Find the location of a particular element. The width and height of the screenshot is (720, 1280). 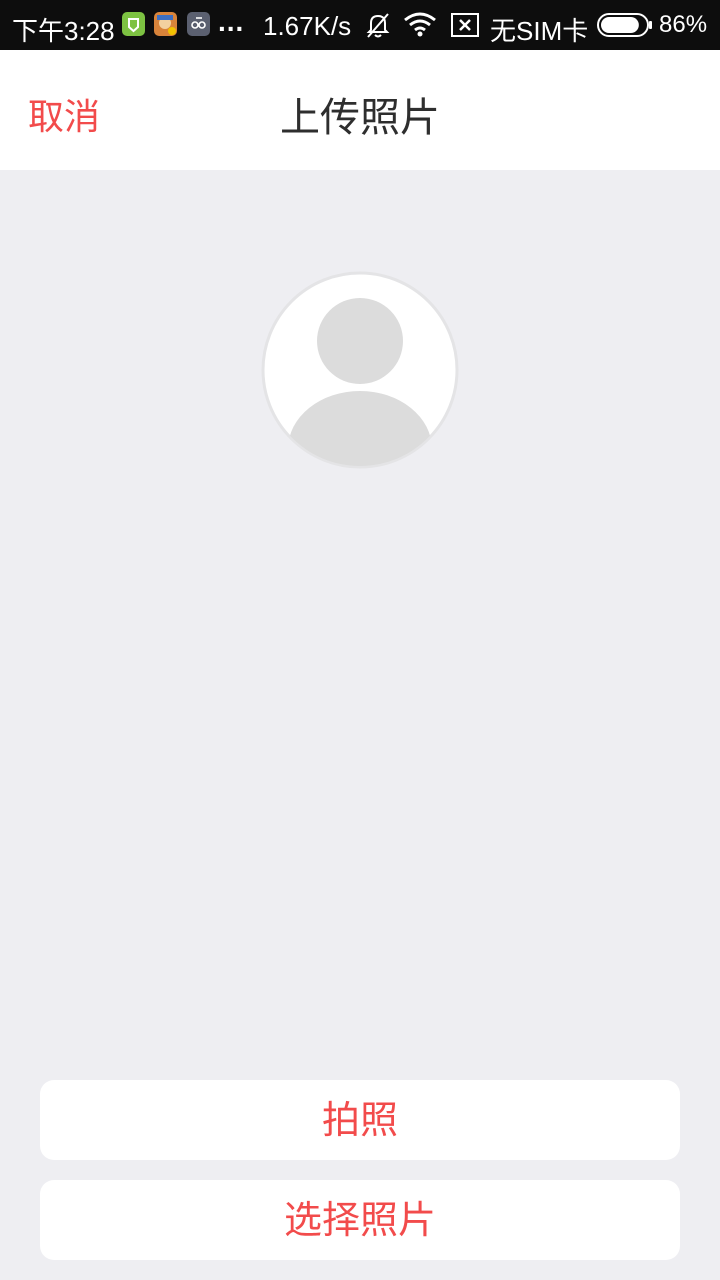

bell-muted-icon is located at coordinates (378, 28).